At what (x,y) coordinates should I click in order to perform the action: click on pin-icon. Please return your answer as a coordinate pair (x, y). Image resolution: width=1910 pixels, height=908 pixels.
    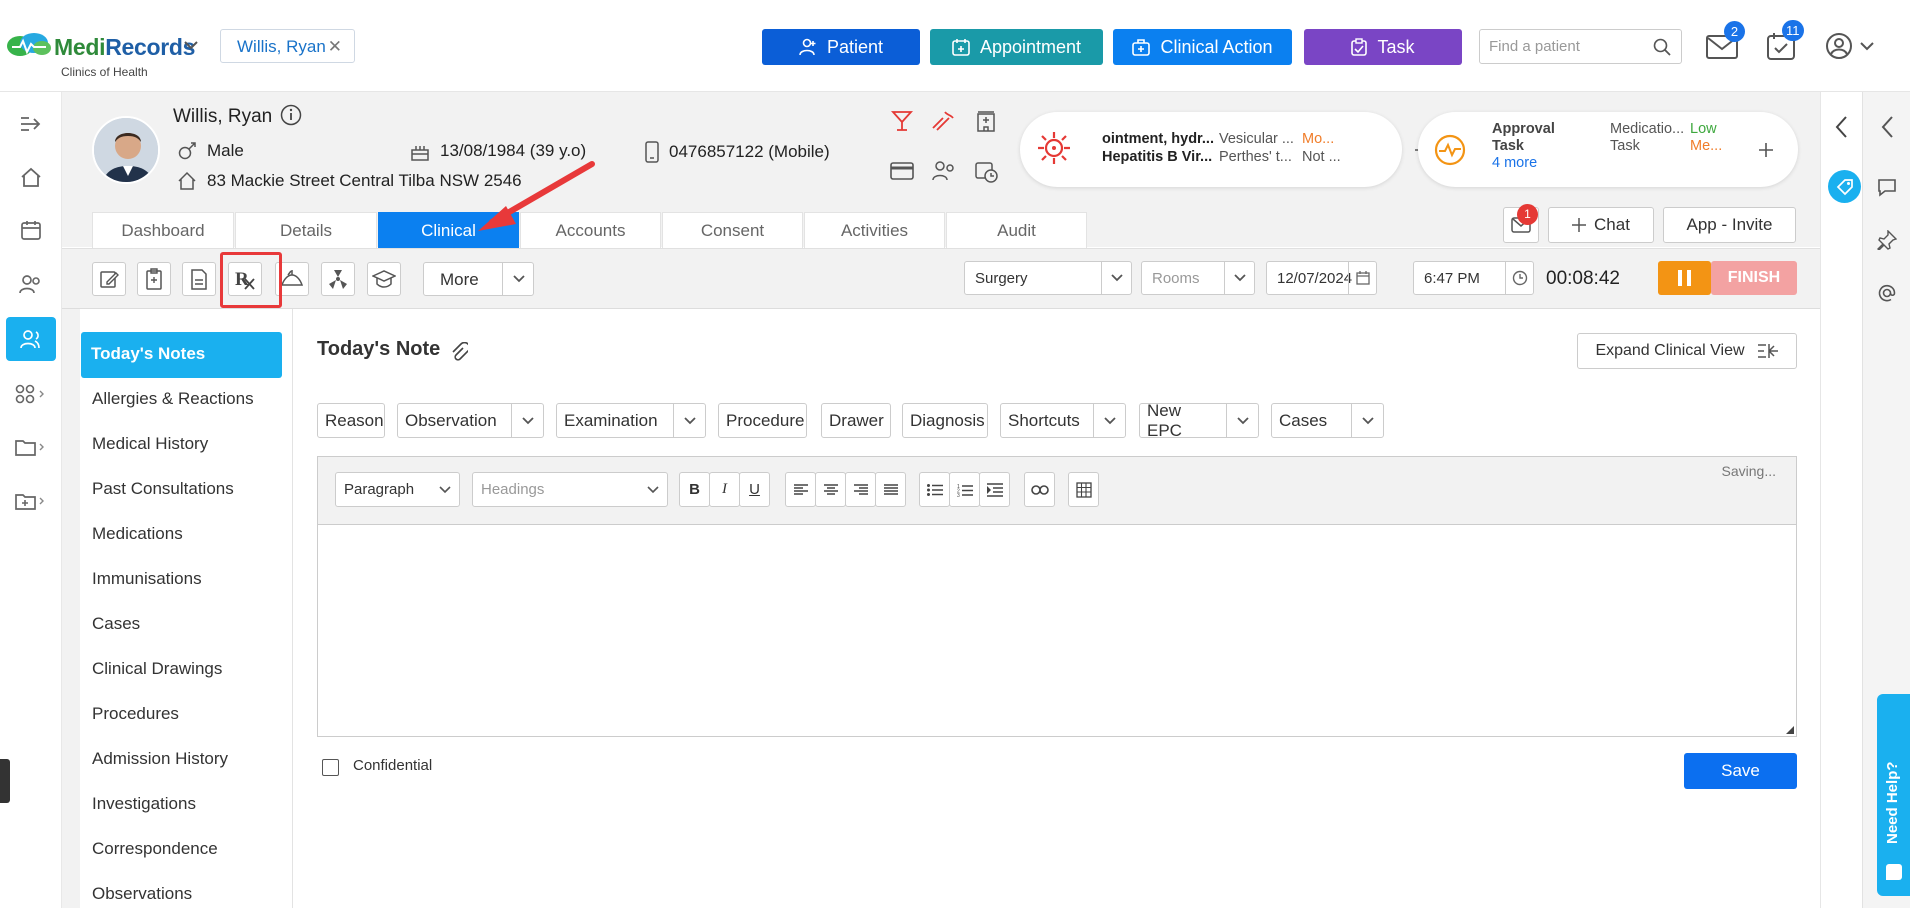
    Looking at the image, I should click on (1887, 240).